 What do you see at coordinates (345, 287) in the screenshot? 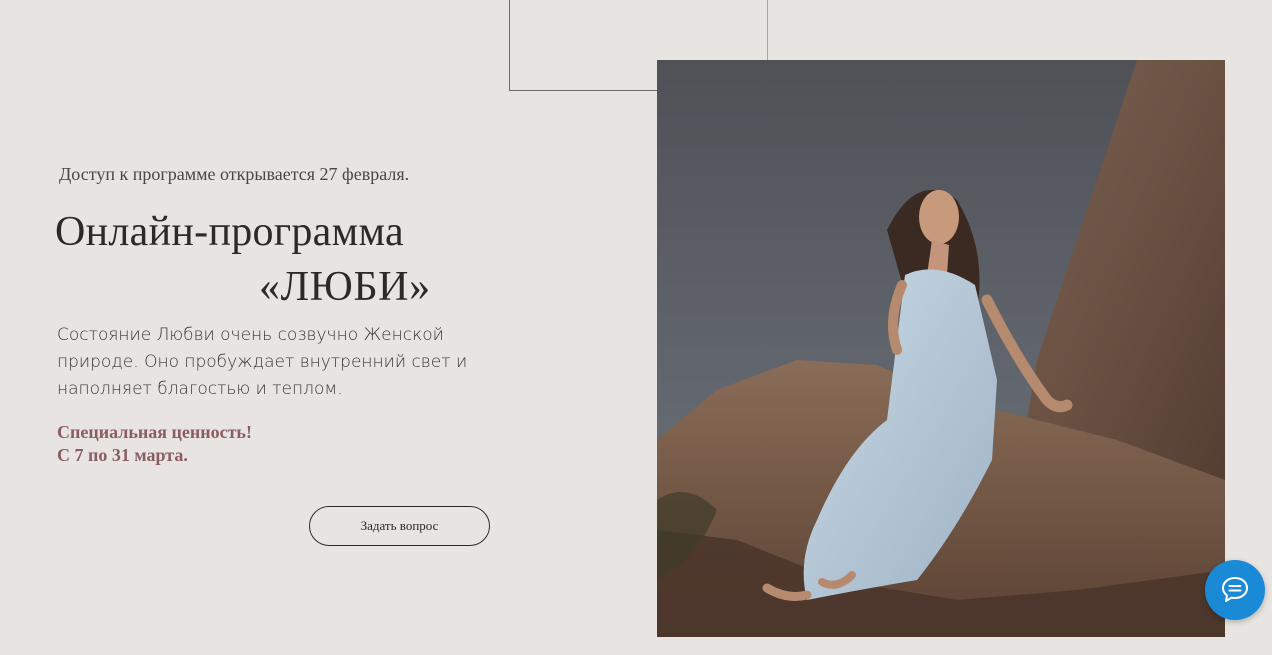
I see `page-title-line-2: «ЛЮБИ»` at bounding box center [345, 287].